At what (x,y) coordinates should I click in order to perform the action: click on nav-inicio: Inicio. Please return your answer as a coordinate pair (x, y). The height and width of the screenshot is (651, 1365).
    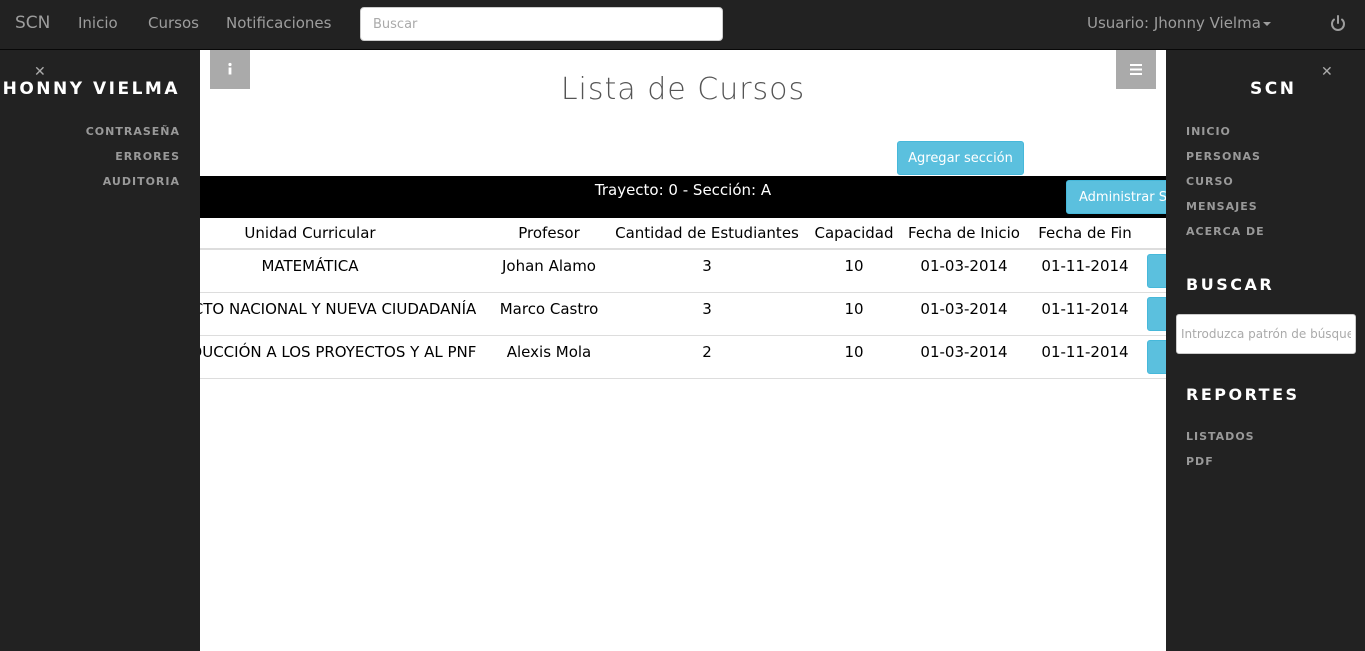
    Looking at the image, I should click on (98, 23).